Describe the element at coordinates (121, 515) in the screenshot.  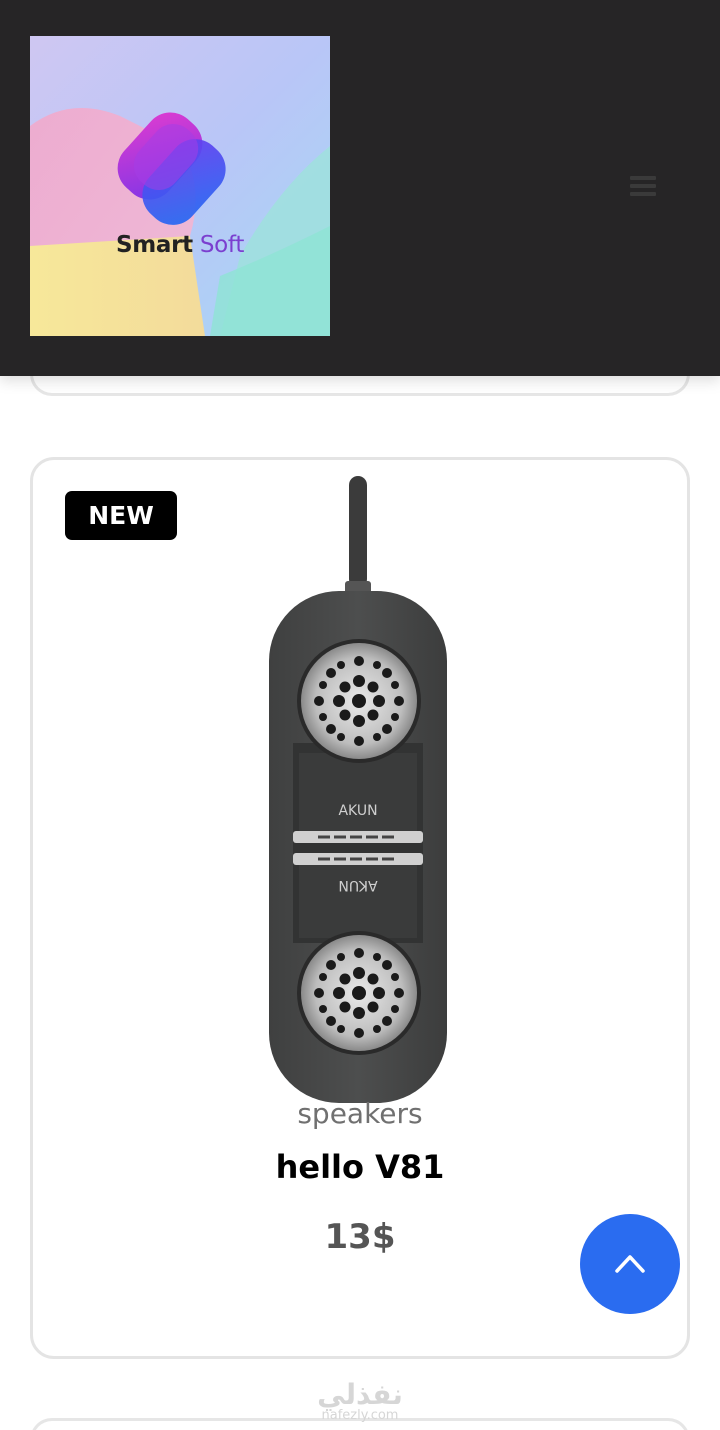
I see `new-badge: NEW` at that location.